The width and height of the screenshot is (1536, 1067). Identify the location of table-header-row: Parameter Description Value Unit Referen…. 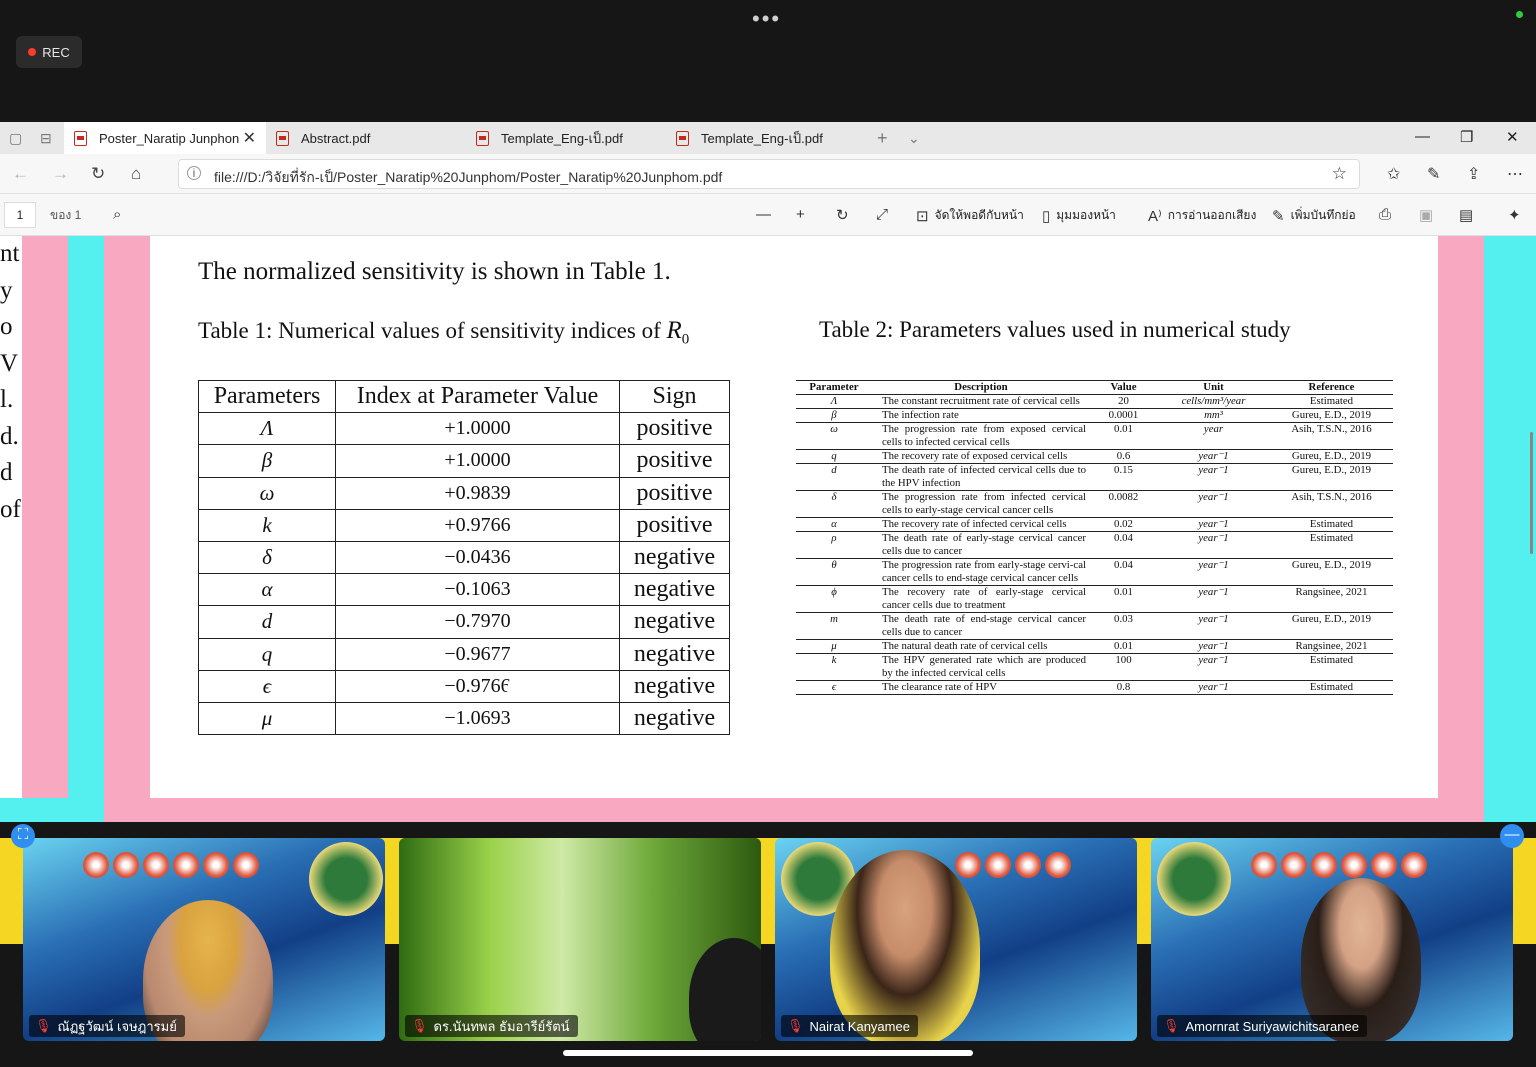
(1094, 387).